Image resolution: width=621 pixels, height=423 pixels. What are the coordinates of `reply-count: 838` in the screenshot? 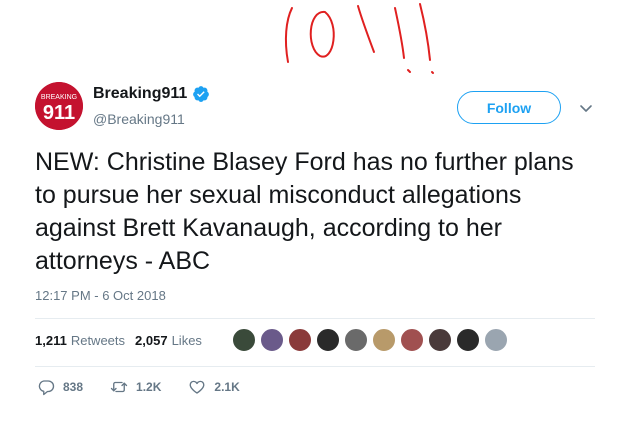 It's located at (73, 387).